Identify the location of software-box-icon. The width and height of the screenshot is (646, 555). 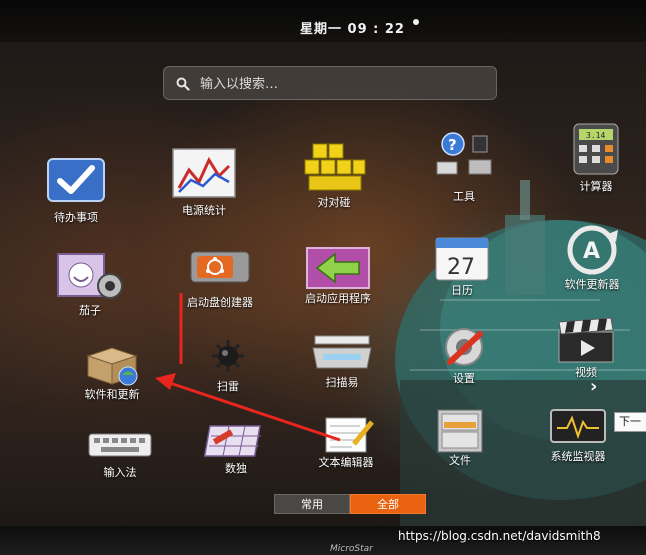
(112, 366).